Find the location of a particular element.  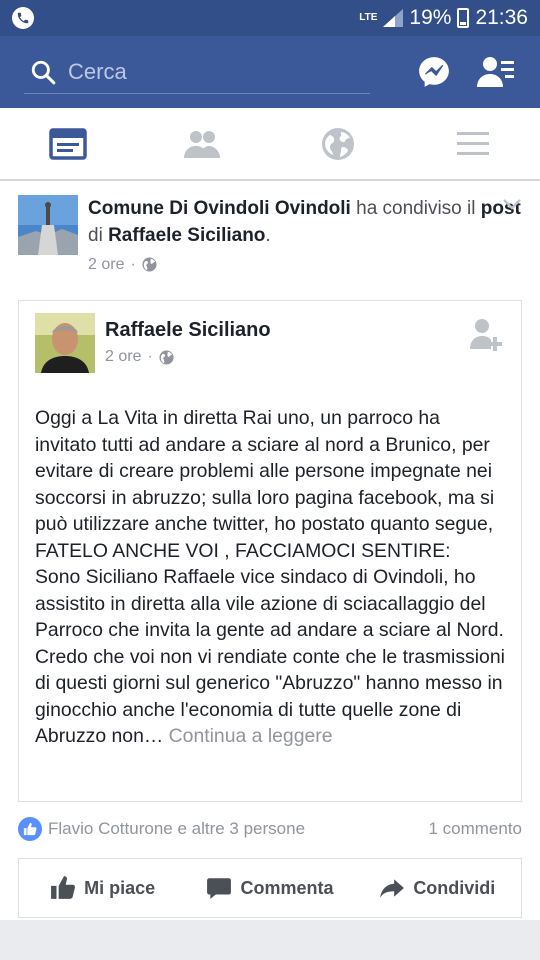

comment-button: Commenta is located at coordinates (269, 888).